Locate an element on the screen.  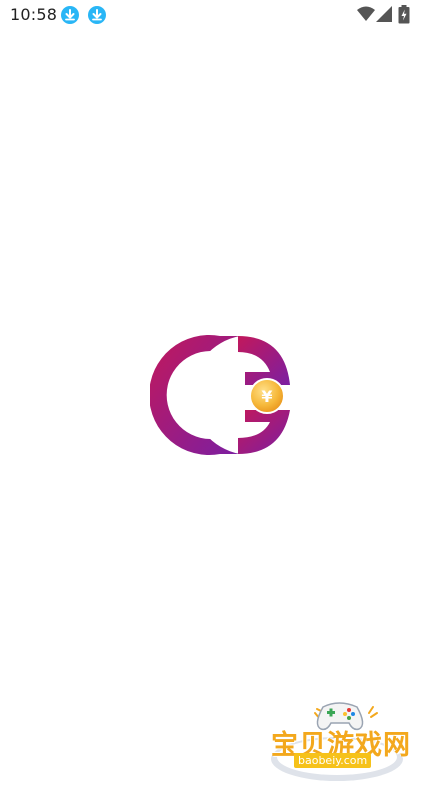
site-watermark: 宝贝游戏网 baobeiy.com is located at coordinates (340, 741).